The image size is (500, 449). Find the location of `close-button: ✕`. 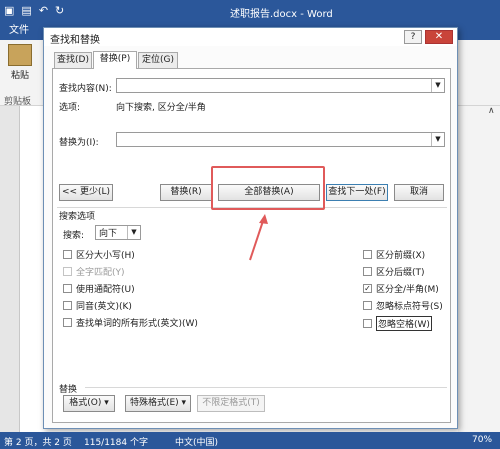

close-button: ✕ is located at coordinates (439, 37).